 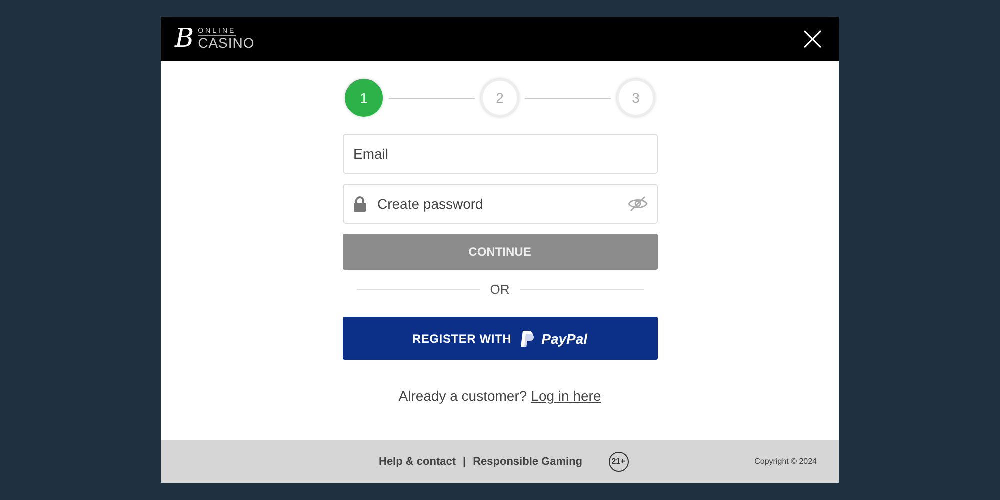 I want to click on paypal-p-icon, so click(x=527, y=338).